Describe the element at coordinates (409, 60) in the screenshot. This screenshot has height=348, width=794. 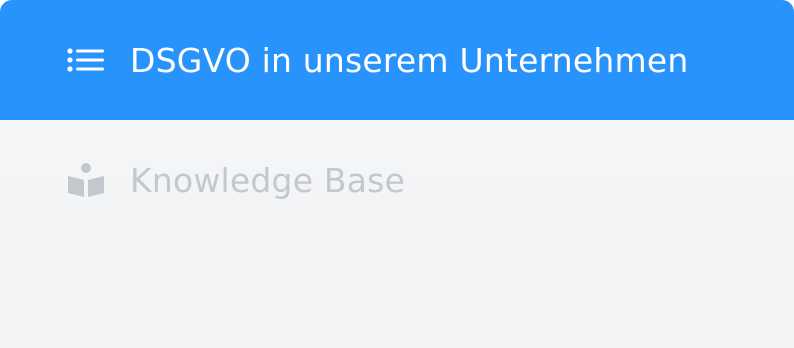
I see `menu-item-label: DSGVO in unserem Unternehmen` at that location.